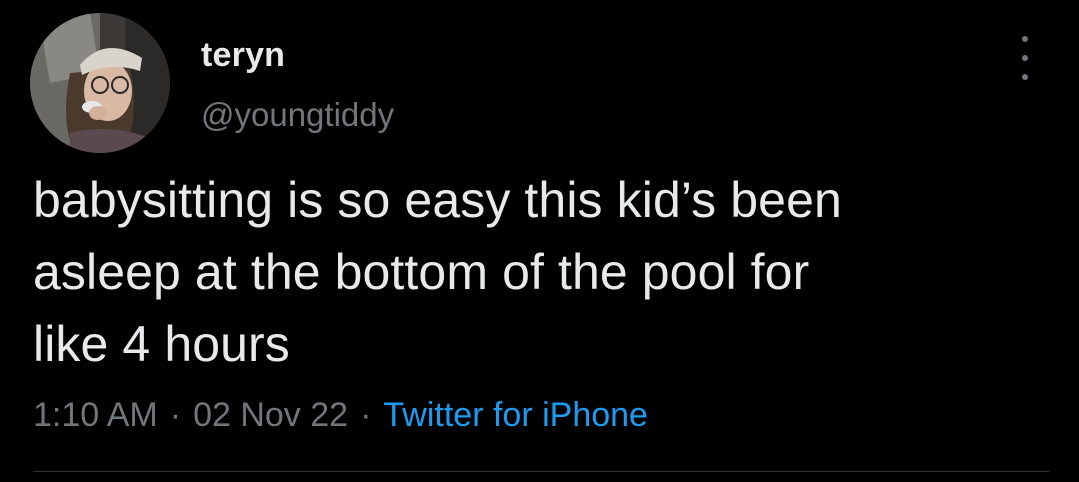 The image size is (1079, 482). I want to click on author-display-name: teryn, so click(243, 55).